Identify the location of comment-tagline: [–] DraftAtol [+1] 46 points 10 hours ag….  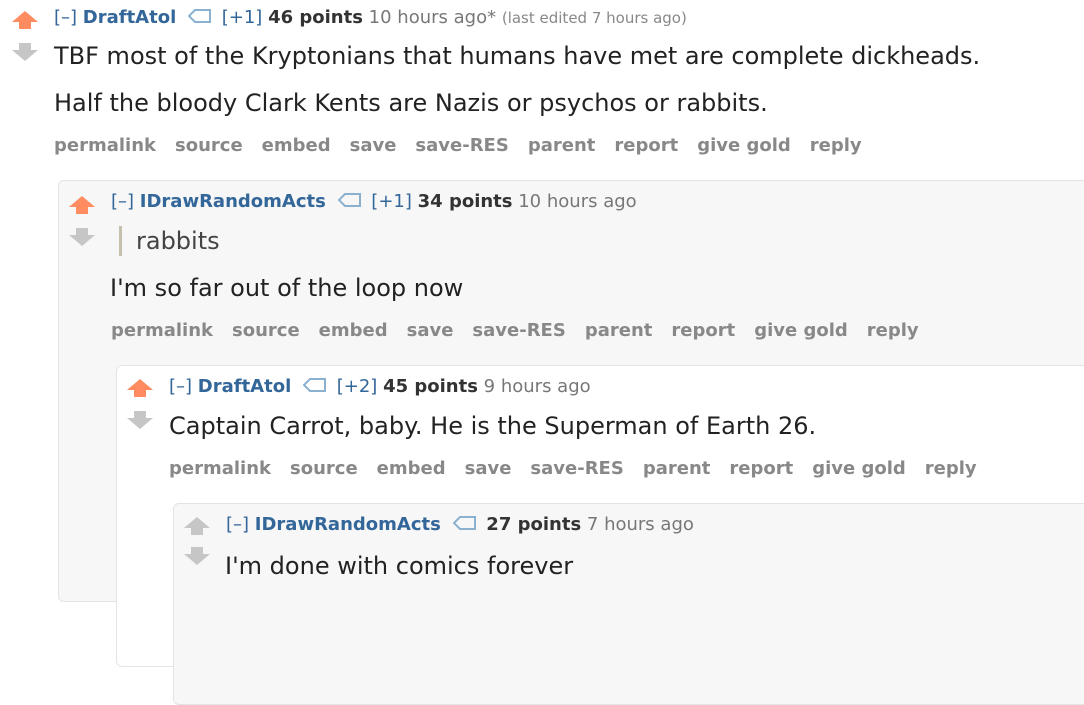
(370, 18).